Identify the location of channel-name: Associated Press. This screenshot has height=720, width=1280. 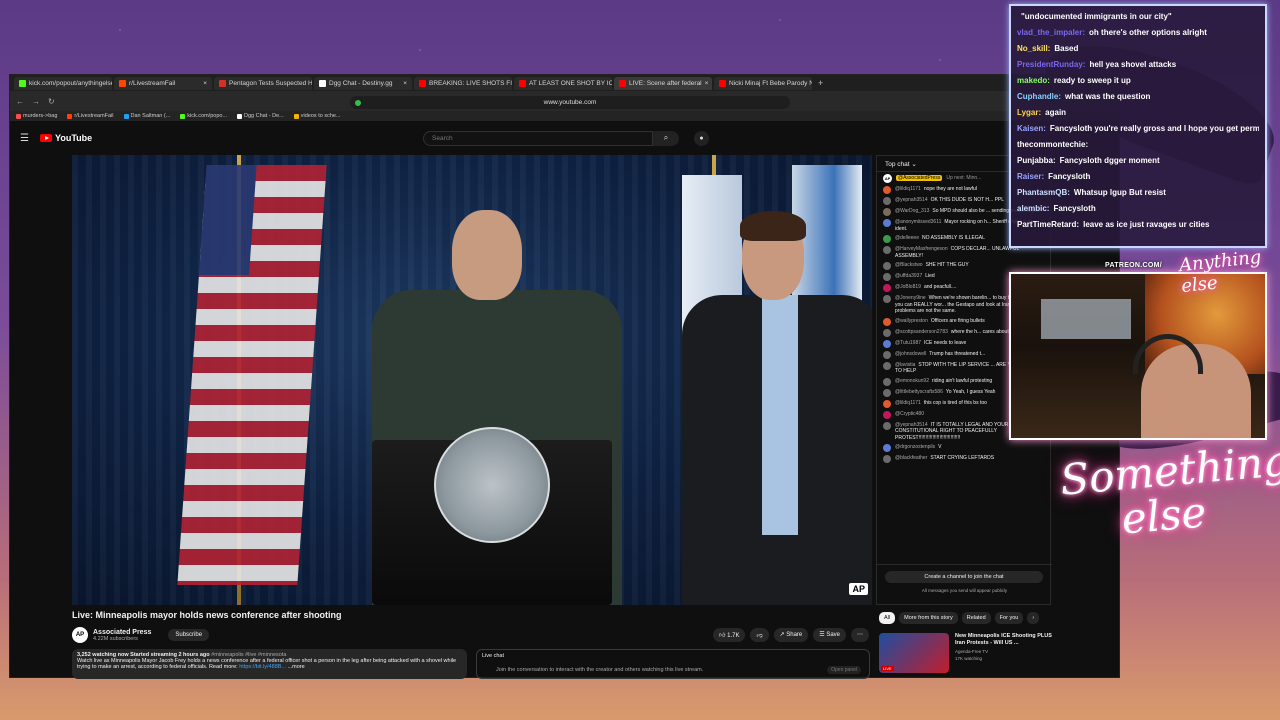
(122, 632).